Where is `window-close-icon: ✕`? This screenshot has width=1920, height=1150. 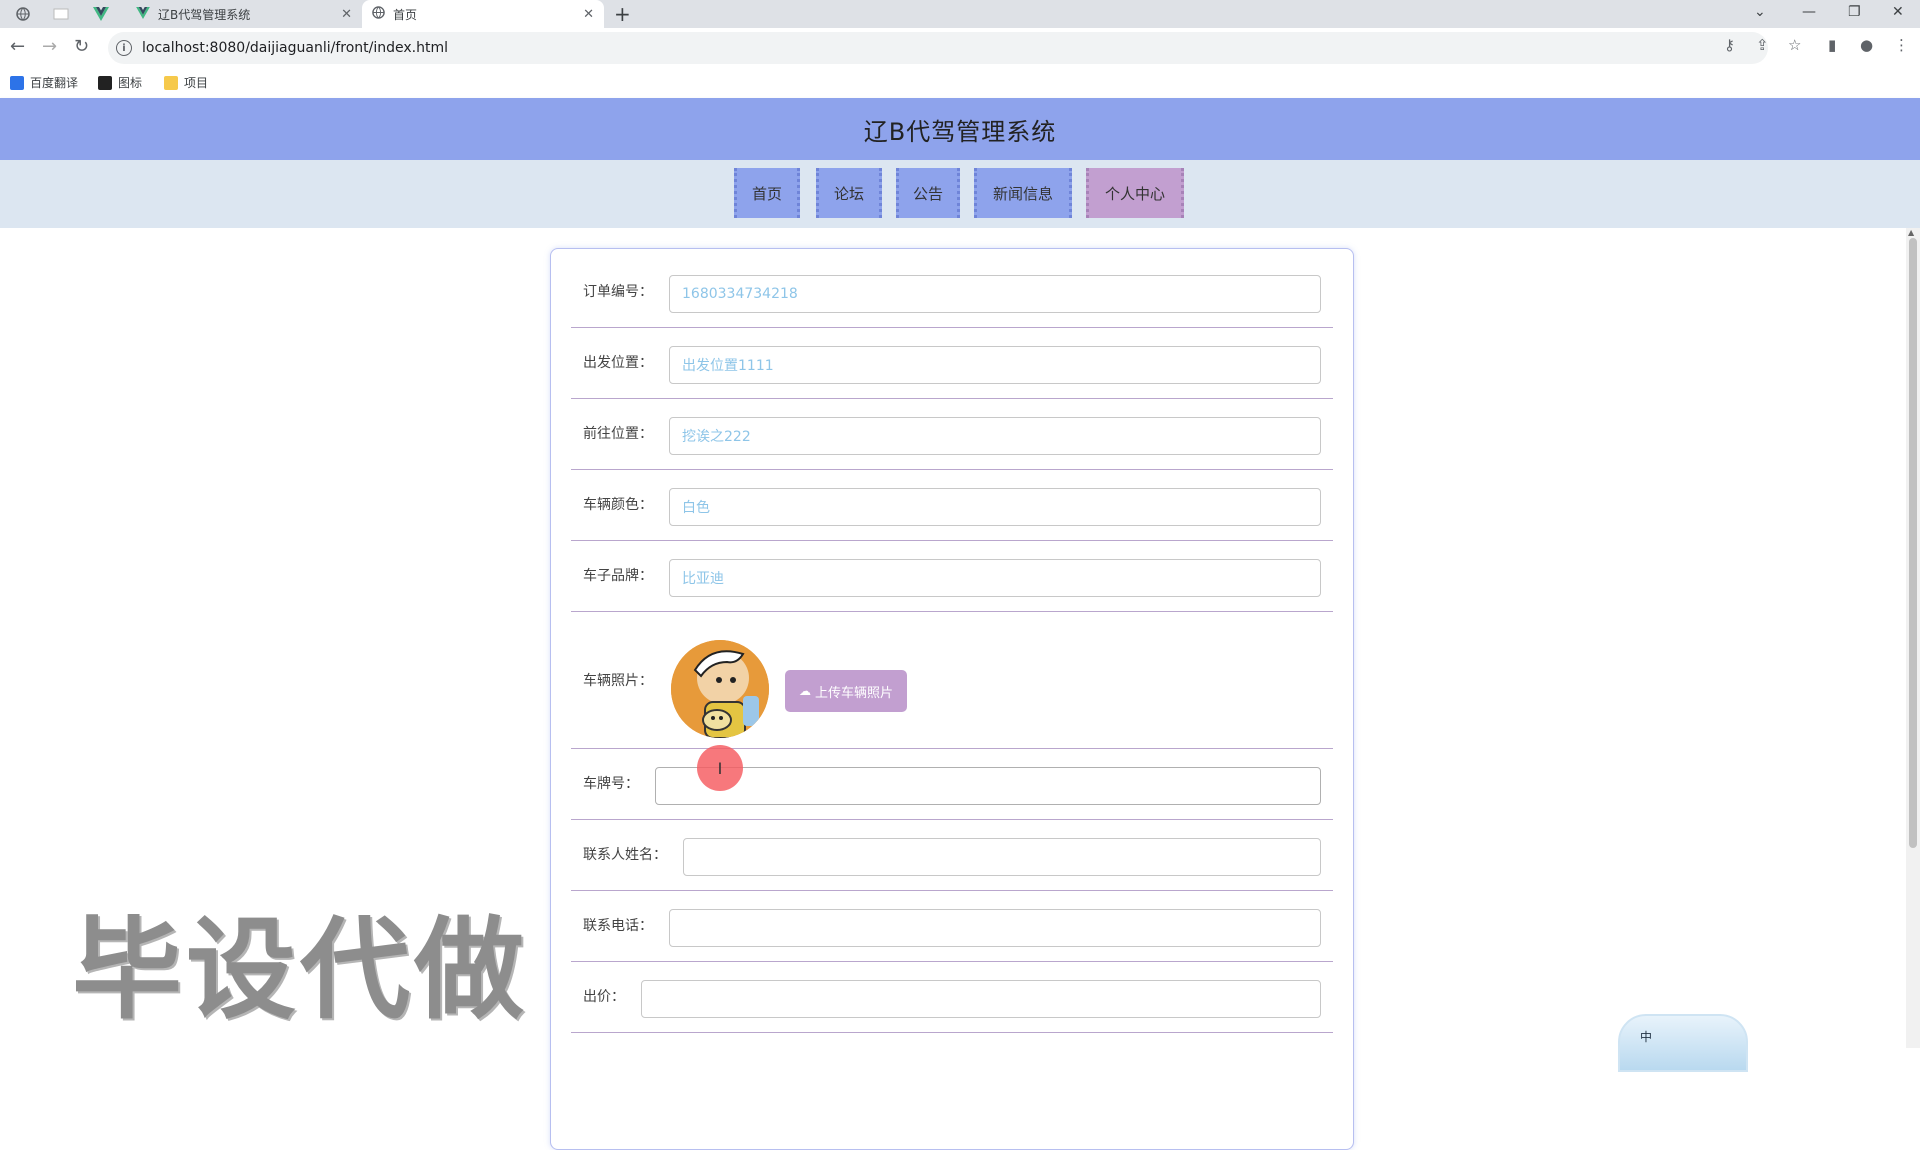 window-close-icon: ✕ is located at coordinates (1898, 12).